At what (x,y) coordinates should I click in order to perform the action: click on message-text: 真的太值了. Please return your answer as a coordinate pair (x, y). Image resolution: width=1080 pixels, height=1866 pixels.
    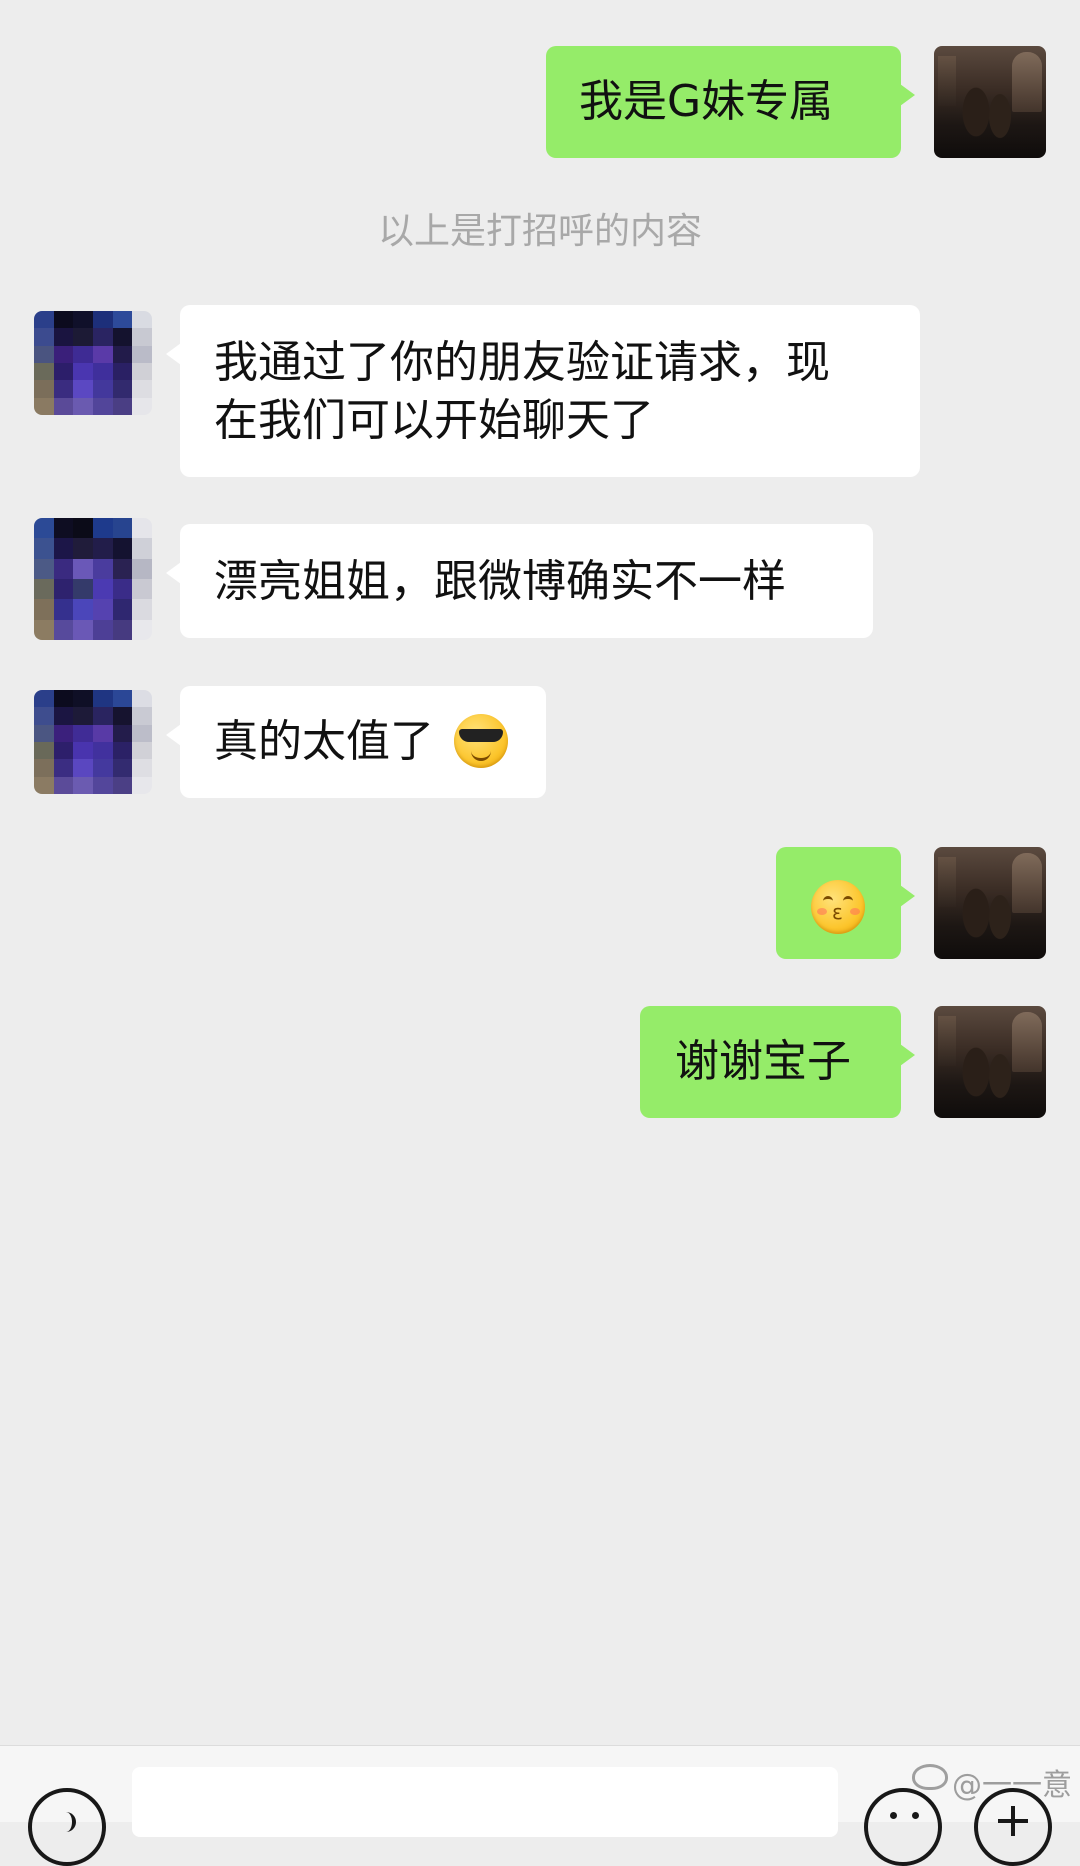
    Looking at the image, I should click on (324, 741).